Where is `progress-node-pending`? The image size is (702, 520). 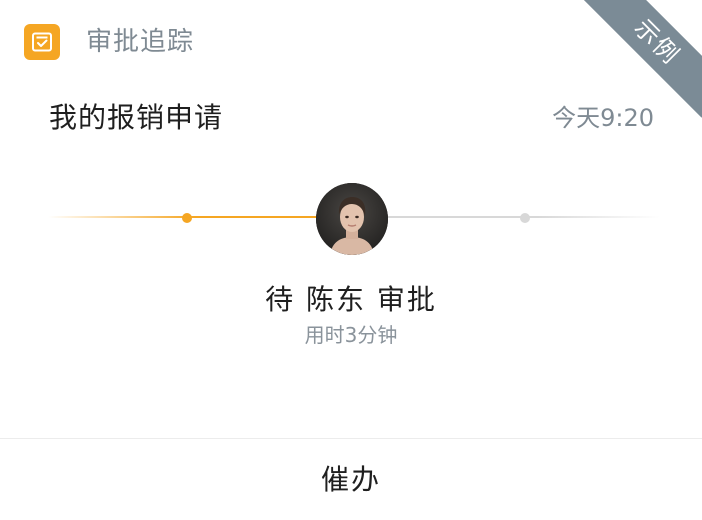
progress-node-pending is located at coordinates (525, 218).